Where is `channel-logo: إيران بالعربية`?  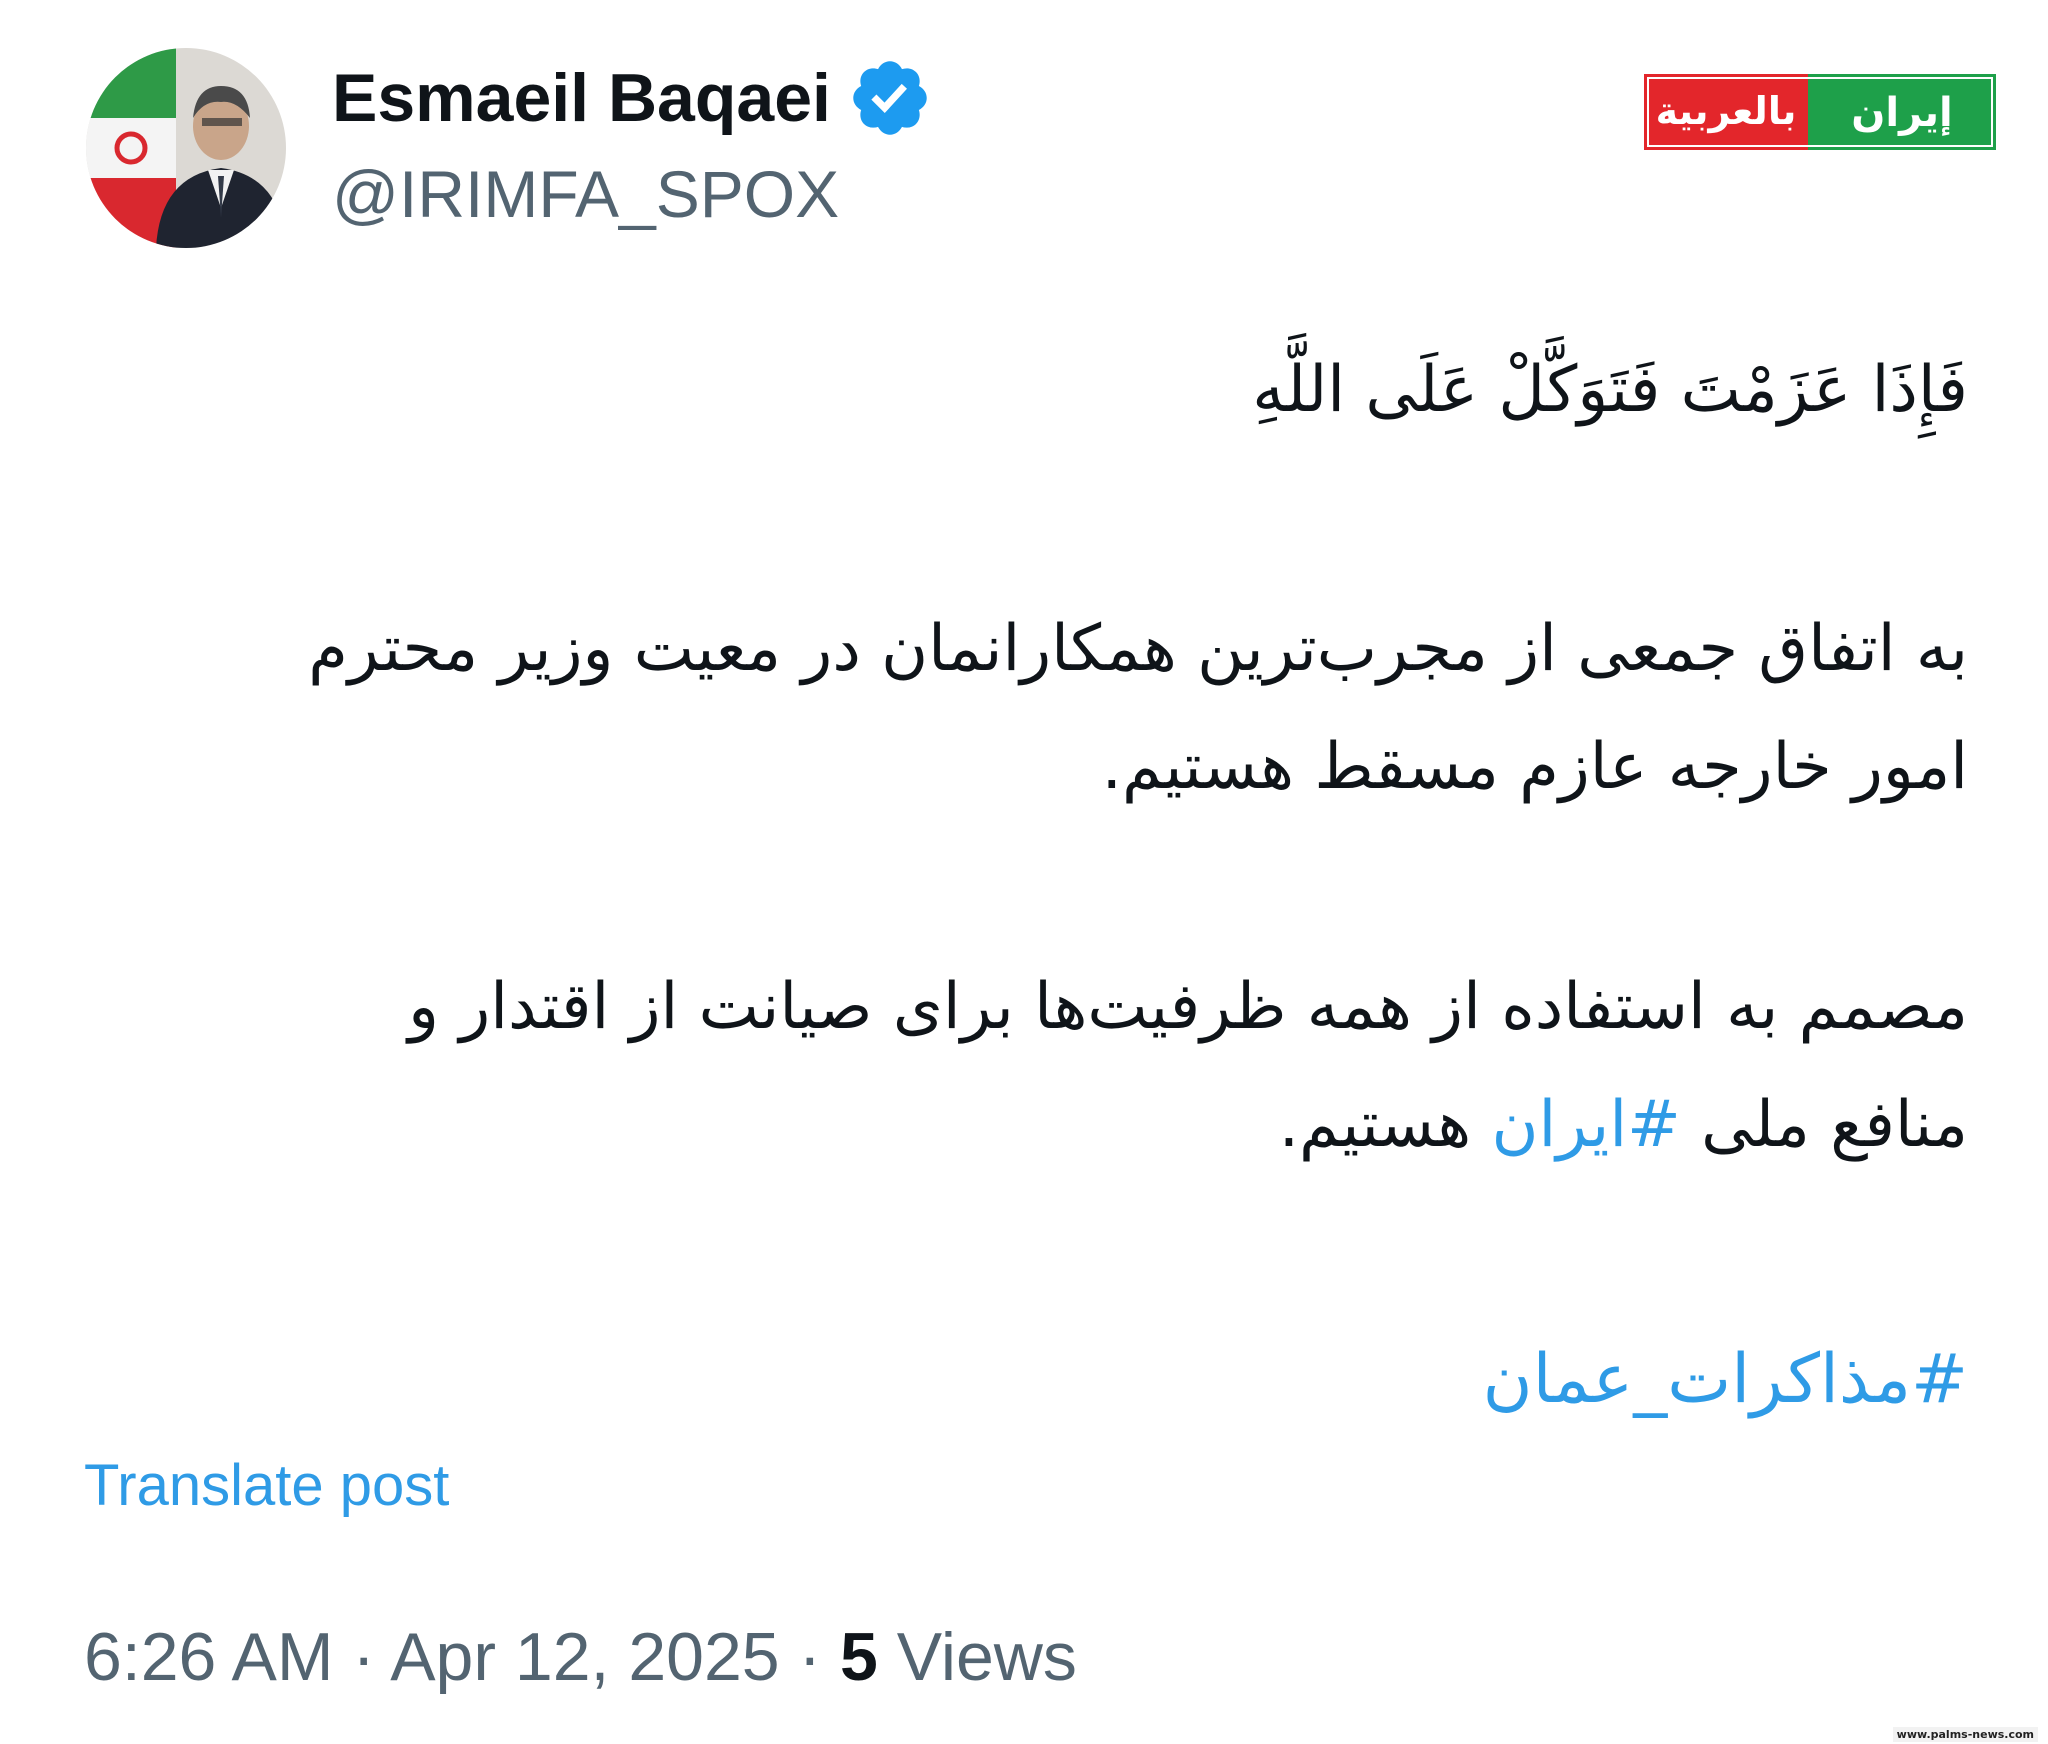
channel-logo: إيران بالعربية is located at coordinates (1820, 112).